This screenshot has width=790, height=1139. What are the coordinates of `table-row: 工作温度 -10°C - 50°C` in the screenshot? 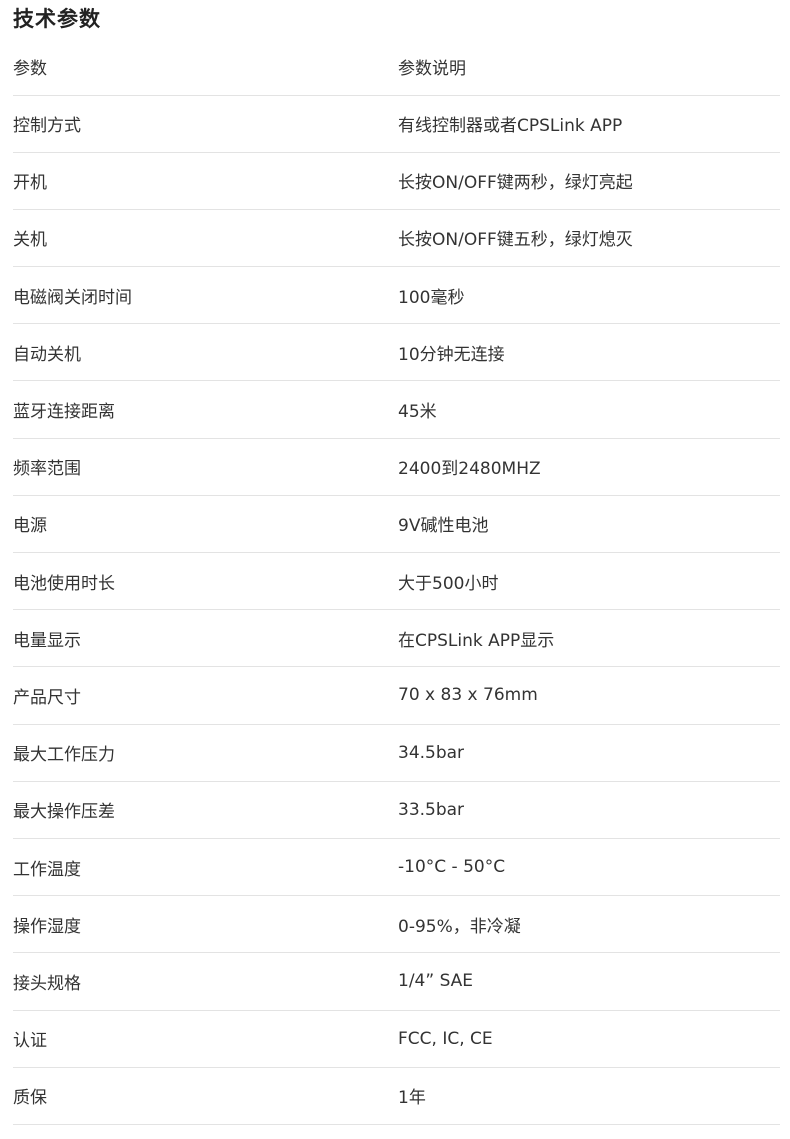 It's located at (396, 867).